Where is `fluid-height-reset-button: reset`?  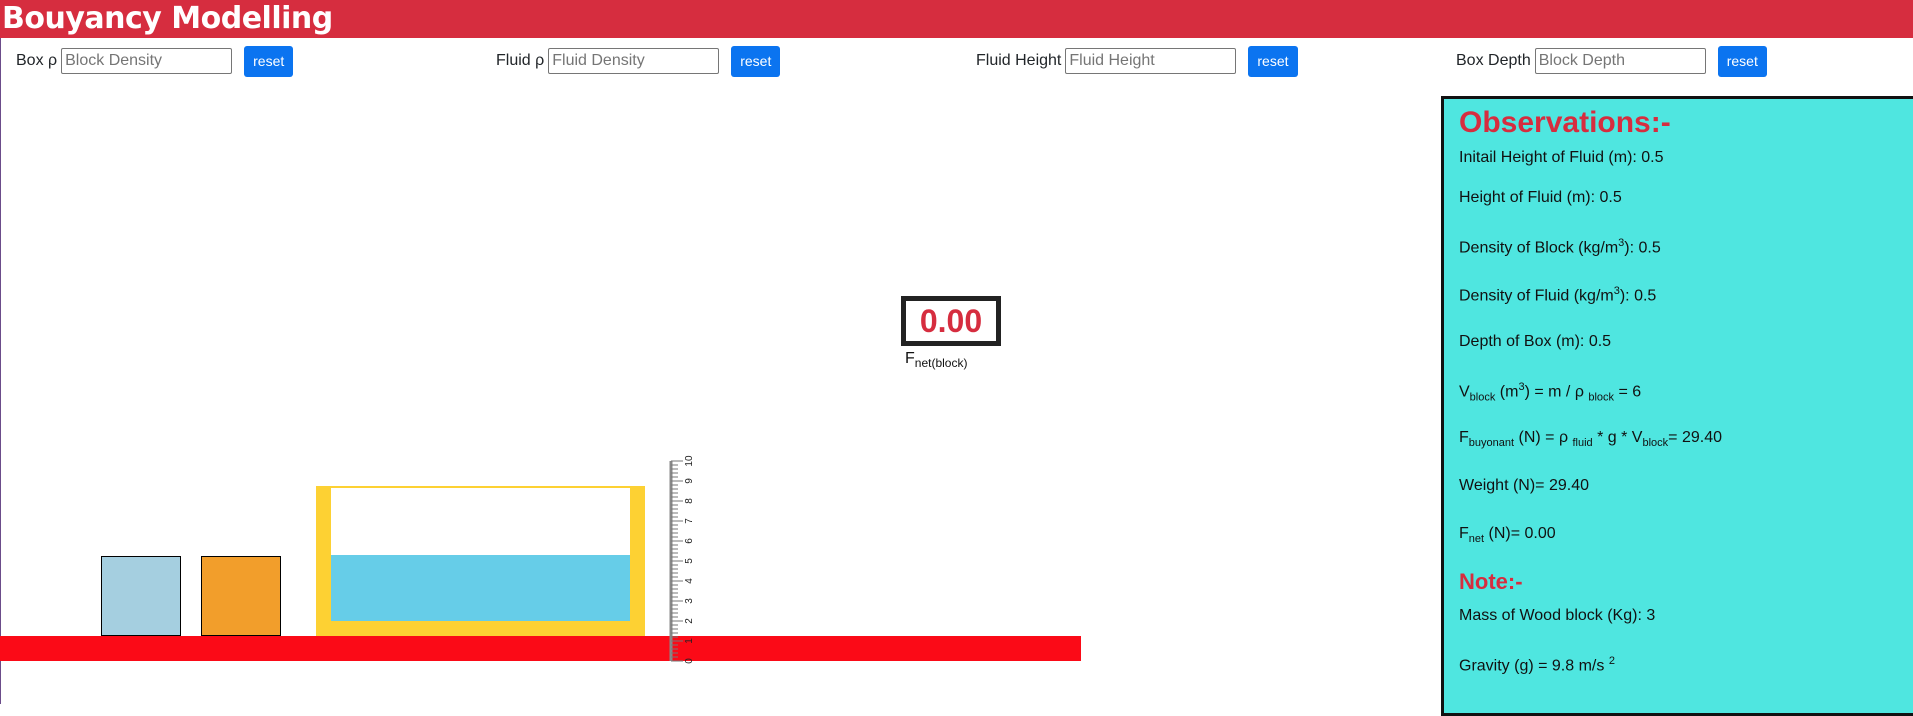
fluid-height-reset-button: reset is located at coordinates (1273, 61).